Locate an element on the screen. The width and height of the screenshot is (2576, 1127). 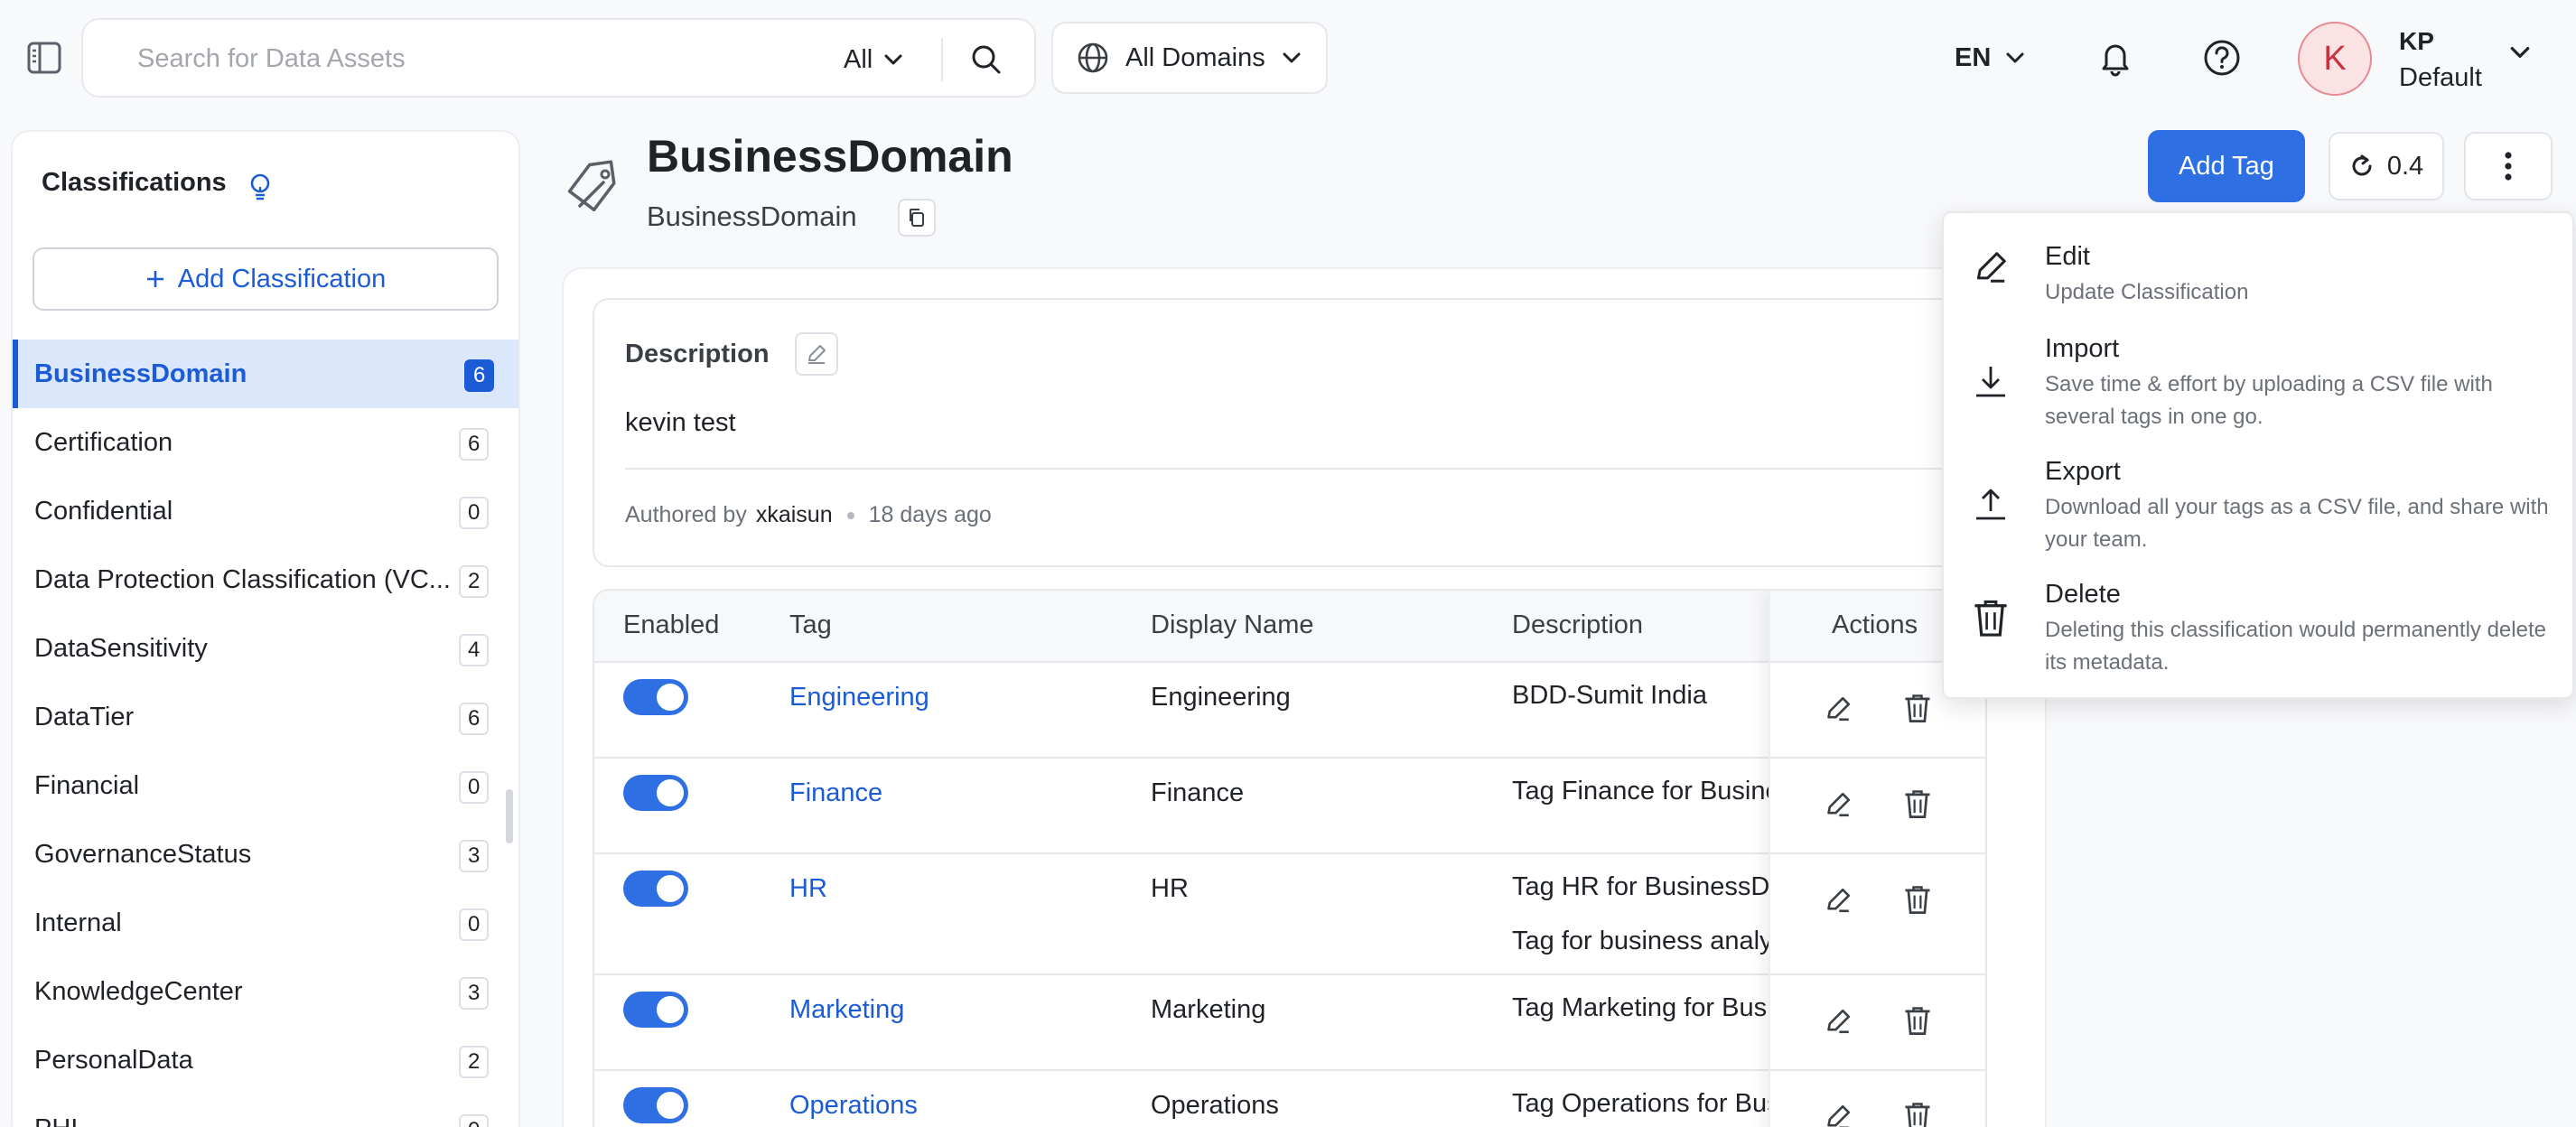
classification-label: PHI is located at coordinates (246, 1120).